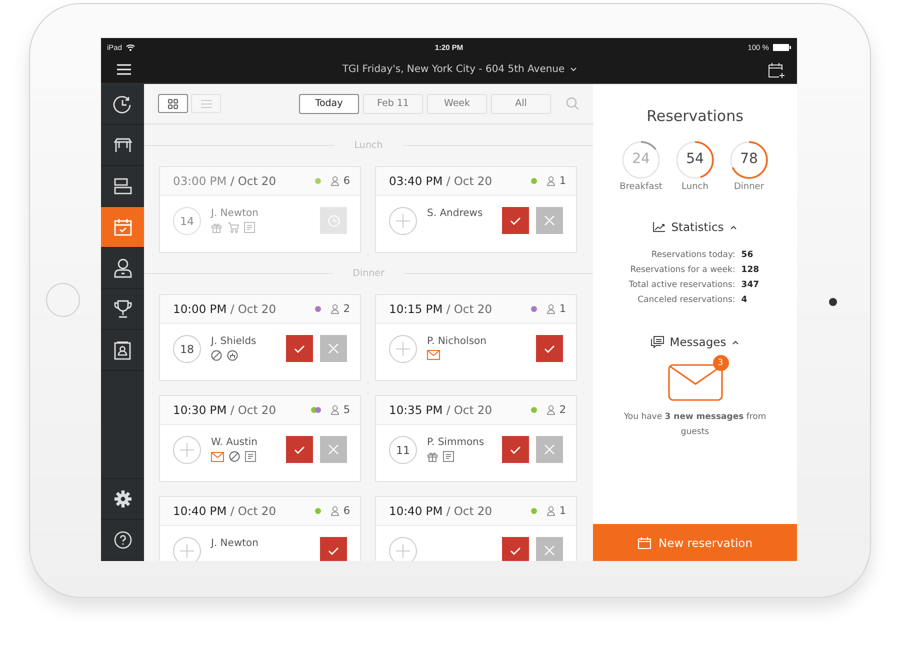 Image resolution: width=901 pixels, height=655 pixels. What do you see at coordinates (747, 255) in the screenshot?
I see `stat-value: 56` at bounding box center [747, 255].